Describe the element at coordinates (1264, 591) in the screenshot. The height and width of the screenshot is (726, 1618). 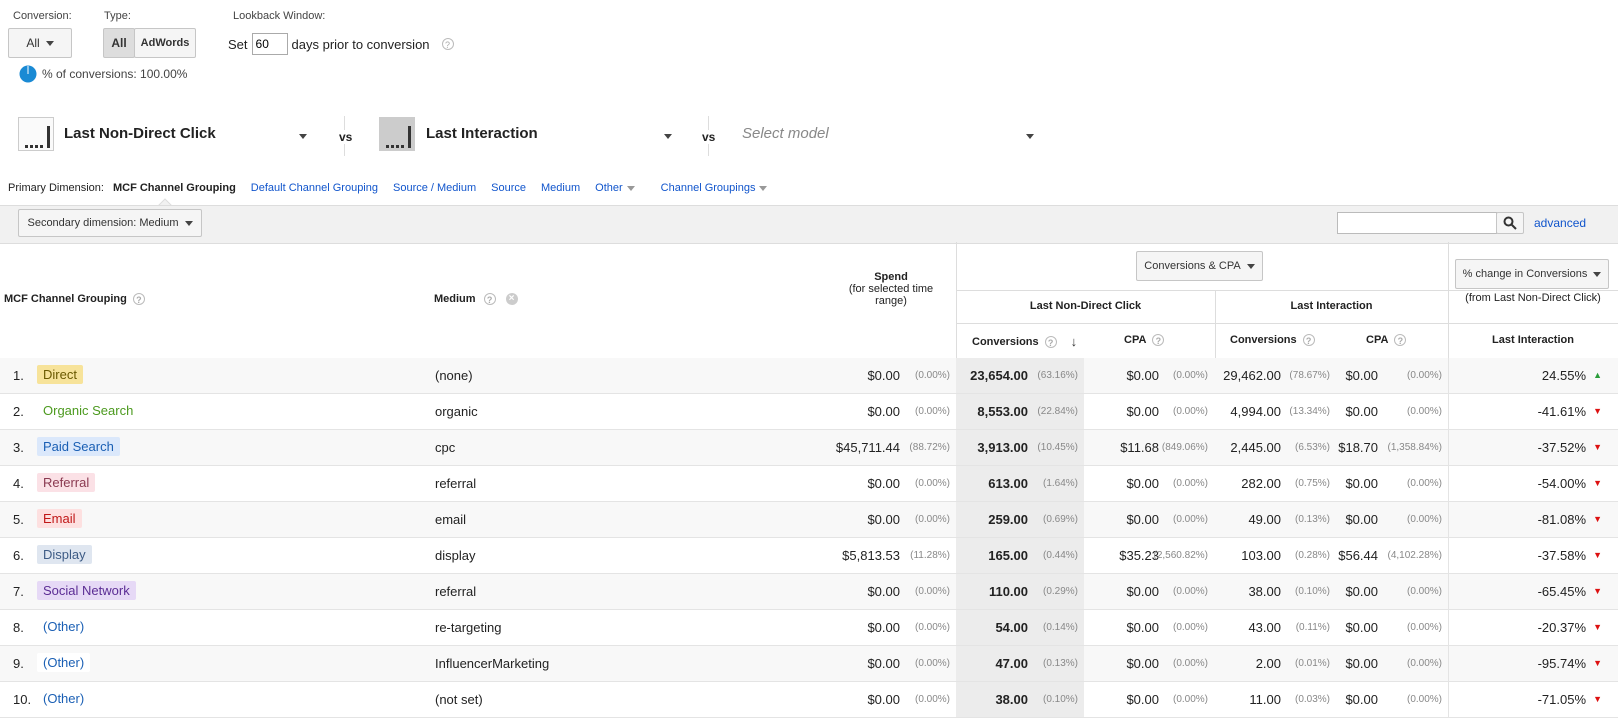
I see `conversions-value-2: 38.00` at that location.